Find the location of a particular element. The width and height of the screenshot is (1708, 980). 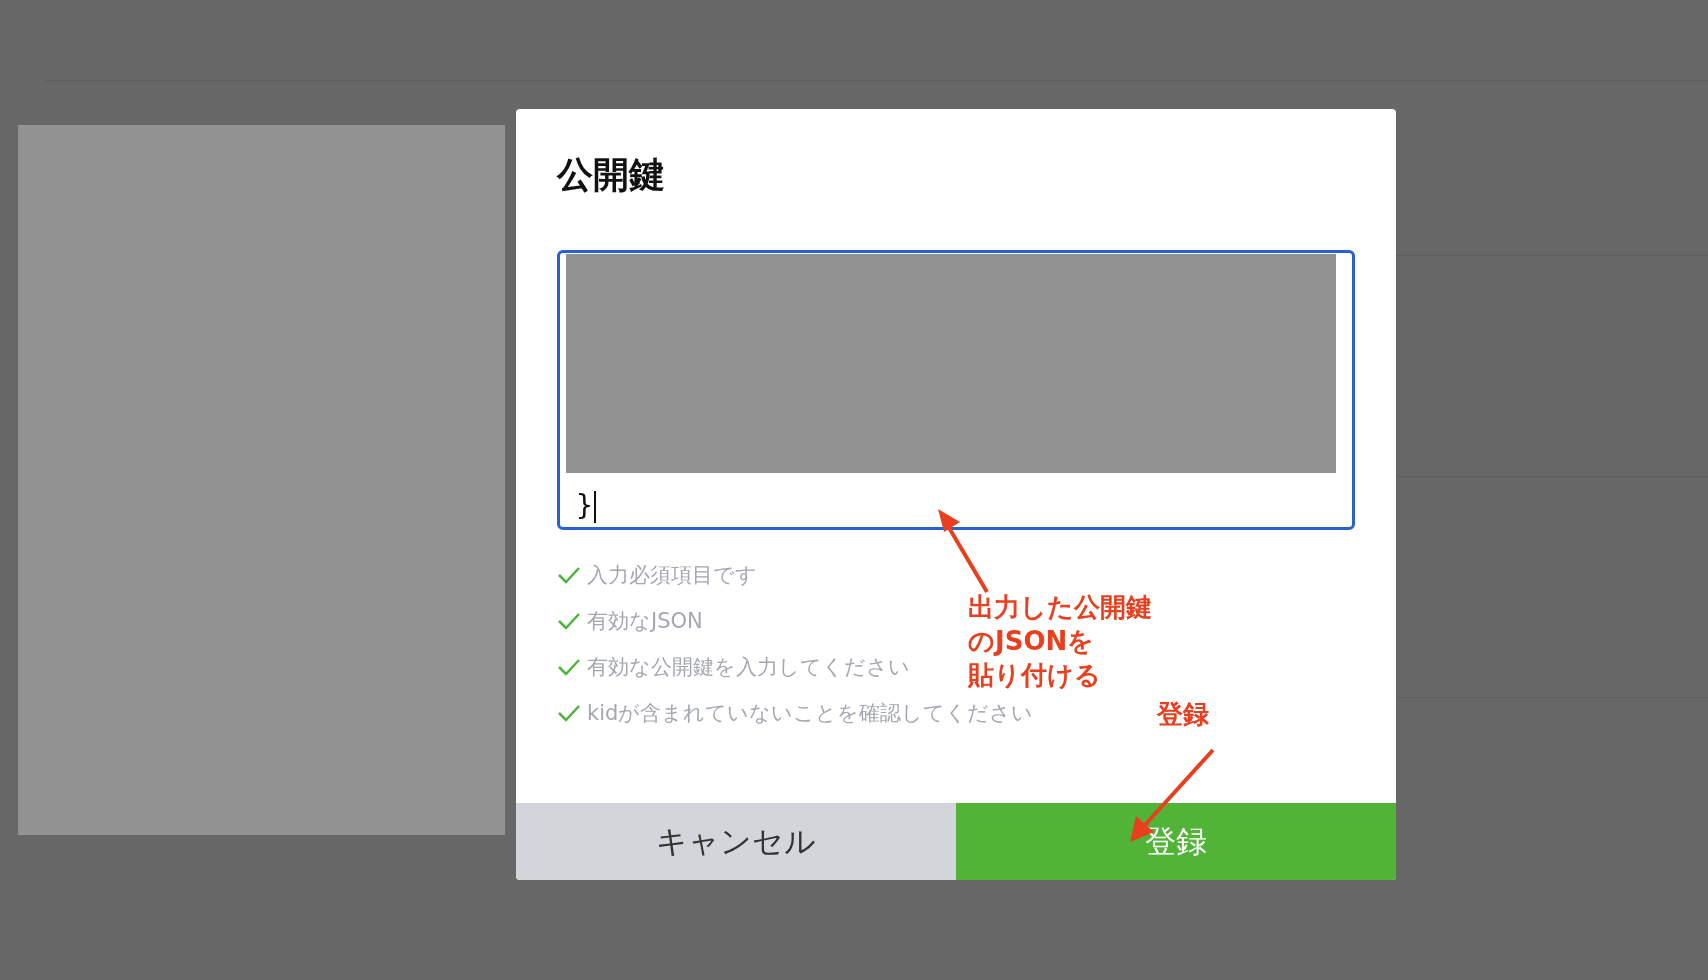

validation-text: 有効な公開鍵を入力してください is located at coordinates (748, 667).